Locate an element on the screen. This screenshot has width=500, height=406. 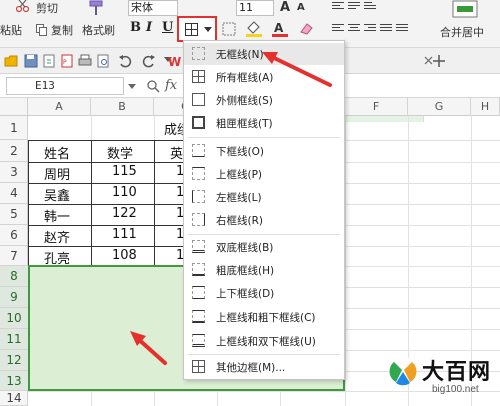
watermark-title: 大百网 is located at coordinates (457, 372).